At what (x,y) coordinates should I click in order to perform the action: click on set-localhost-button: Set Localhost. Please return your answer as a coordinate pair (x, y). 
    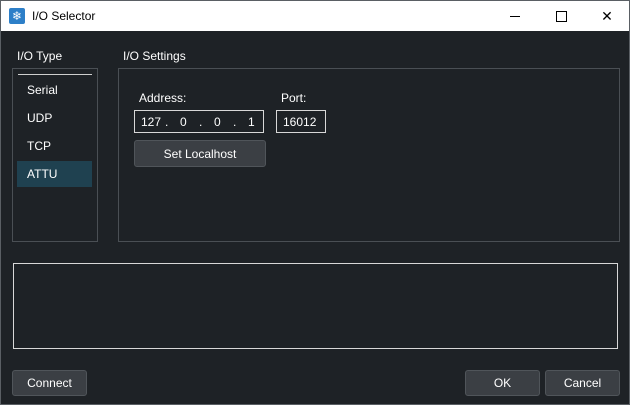
    Looking at the image, I should click on (200, 153).